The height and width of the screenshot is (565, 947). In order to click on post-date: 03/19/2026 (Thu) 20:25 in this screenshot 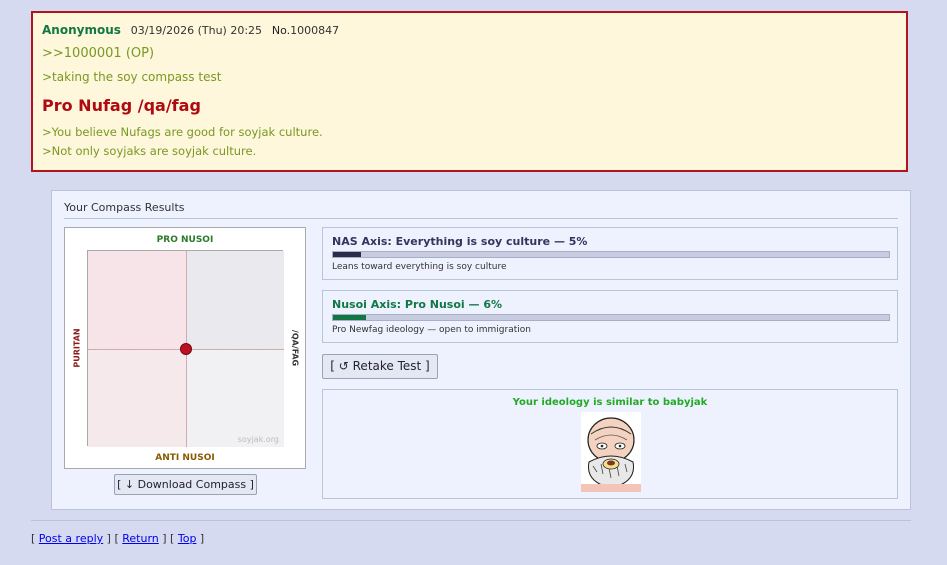, I will do `click(196, 30)`.